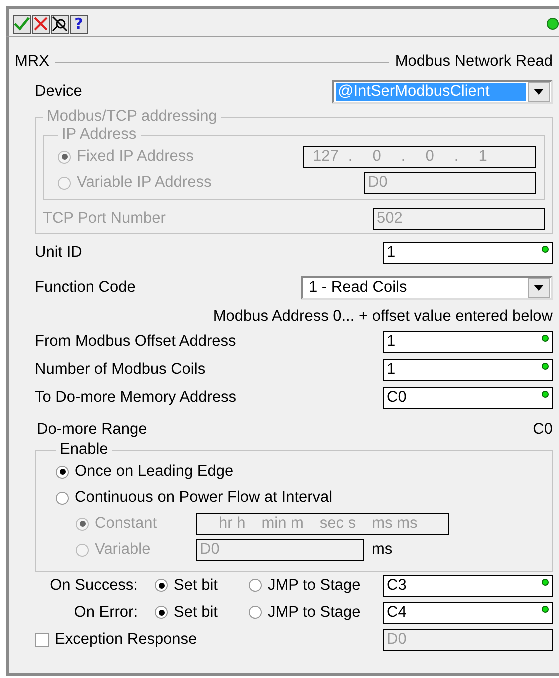 This screenshot has height=678, width=559. What do you see at coordinates (135, 157) in the screenshot?
I see `option-label: Fixed IP Address` at bounding box center [135, 157].